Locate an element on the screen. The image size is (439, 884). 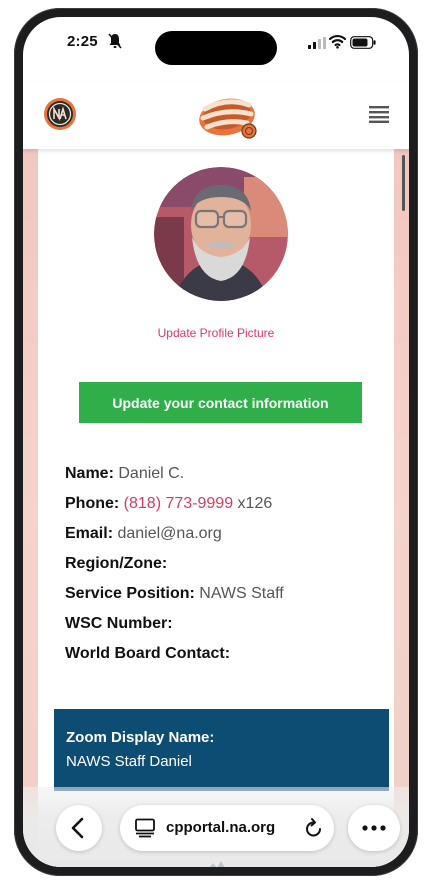
contact-row-name: Name: Daniel C. is located at coordinates (225, 478).